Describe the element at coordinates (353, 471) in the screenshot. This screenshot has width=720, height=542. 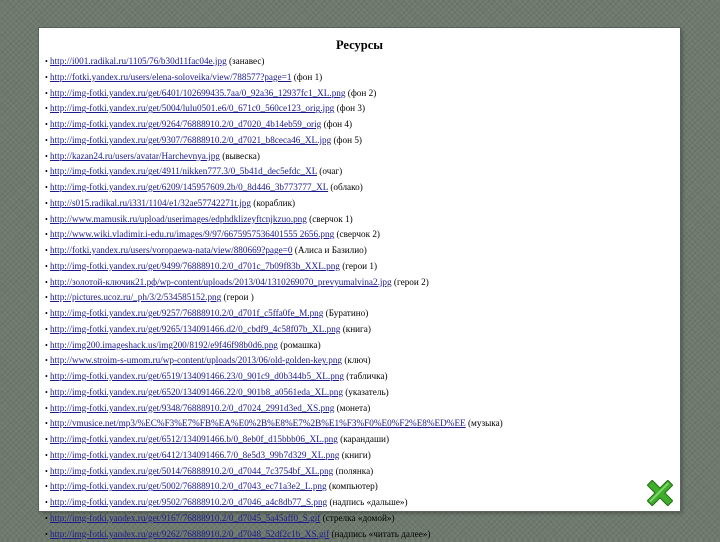
I see `reference-note: (полянка)` at that location.